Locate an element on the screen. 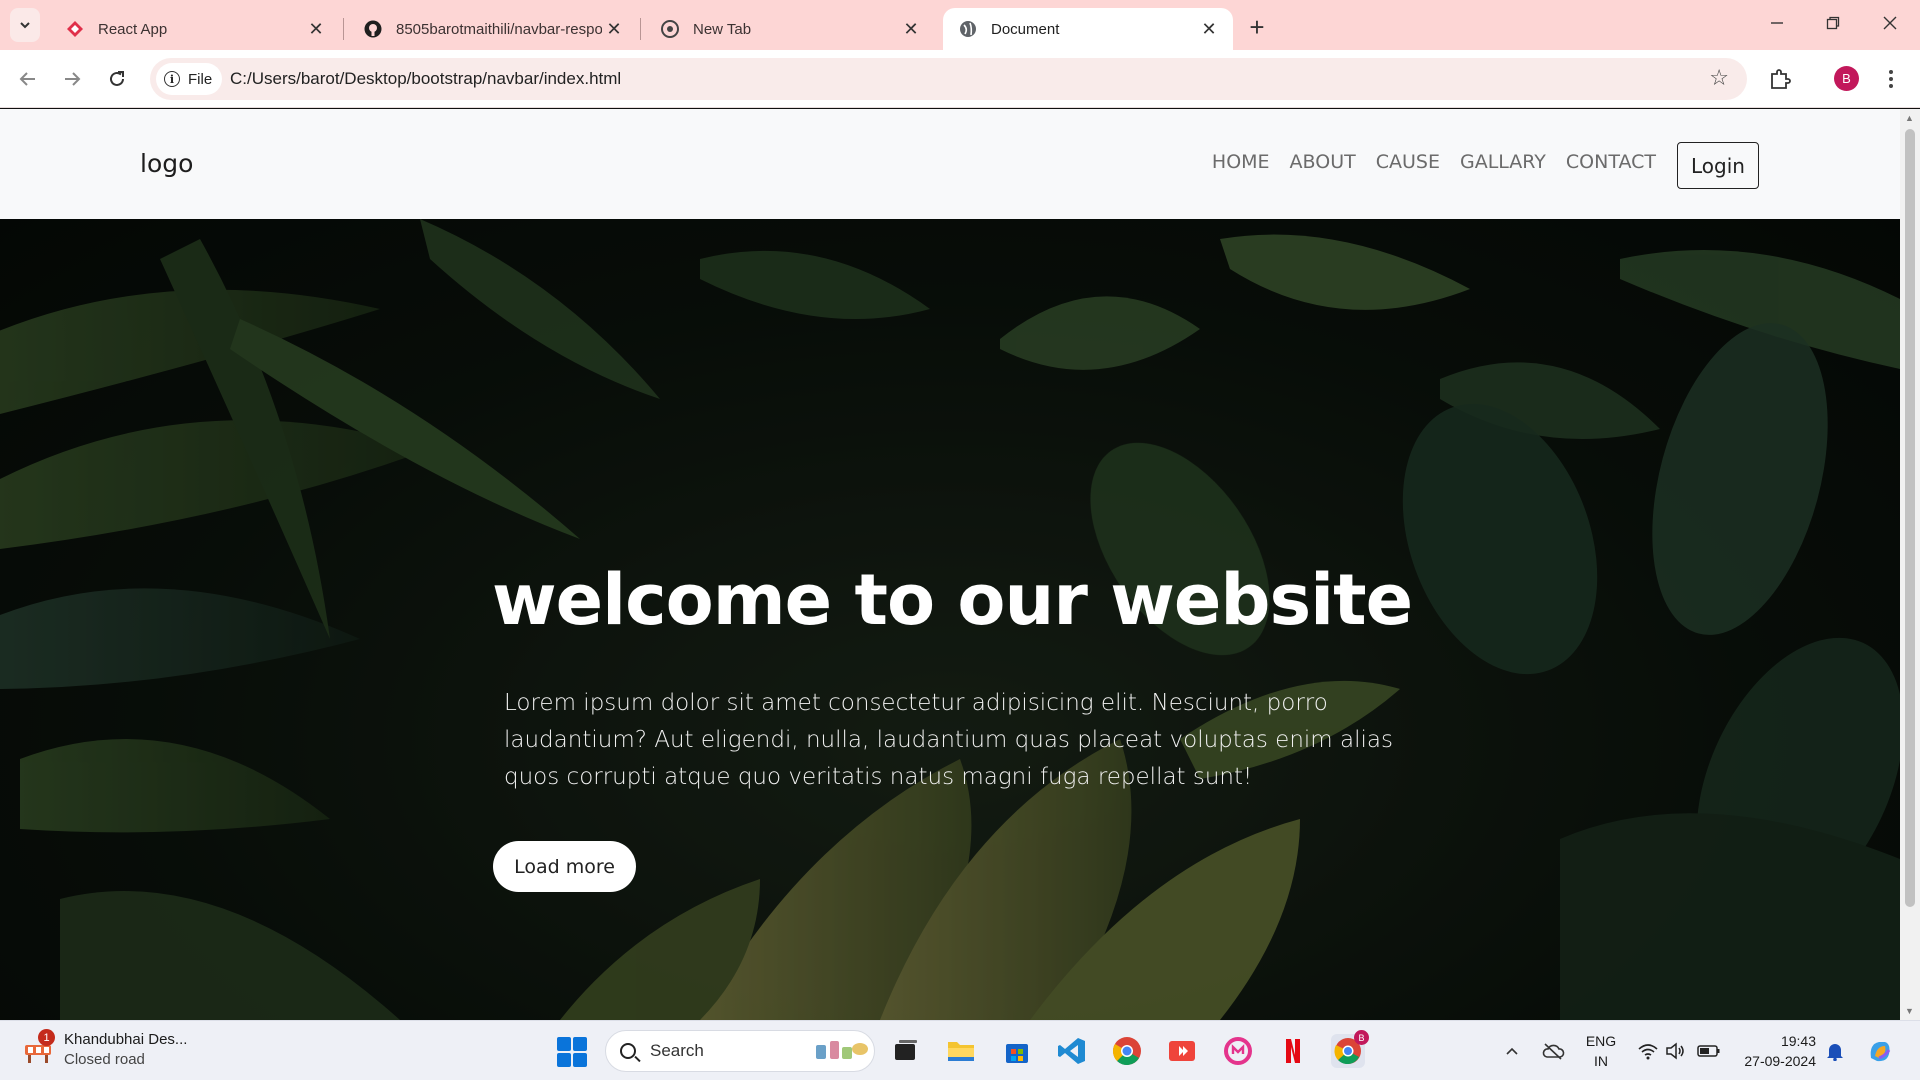 The height and width of the screenshot is (1080, 1920). clock-time: 19:43 is located at coordinates (1798, 1041).